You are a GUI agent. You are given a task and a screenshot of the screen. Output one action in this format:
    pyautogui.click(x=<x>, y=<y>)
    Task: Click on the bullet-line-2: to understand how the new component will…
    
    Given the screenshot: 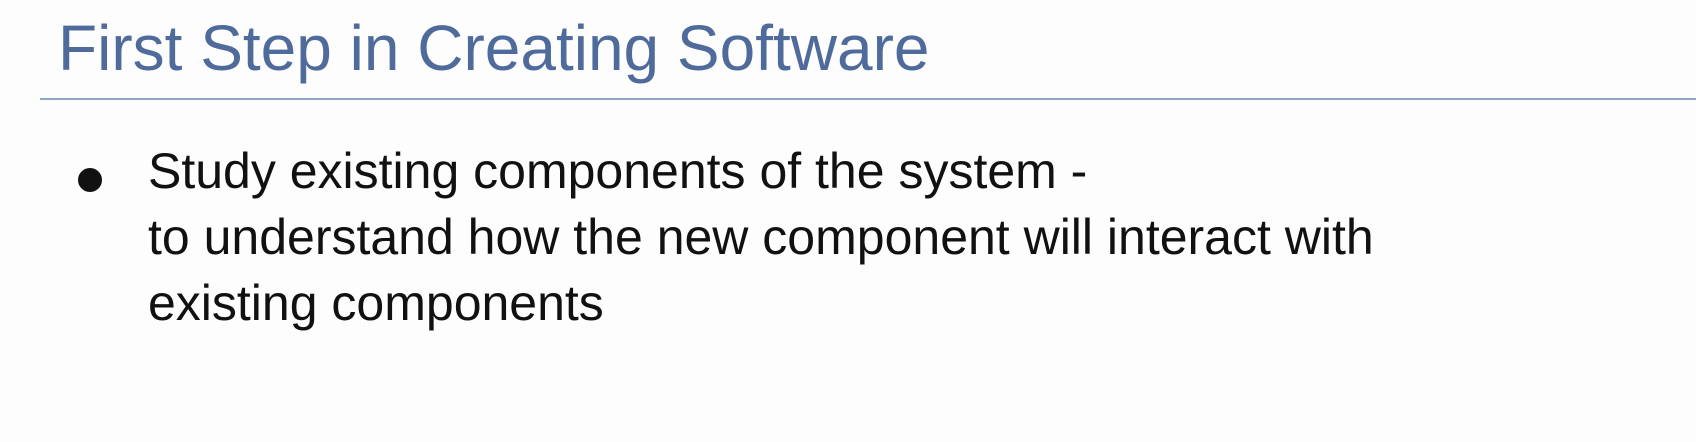 What is the action you would take?
    pyautogui.click(x=761, y=237)
    